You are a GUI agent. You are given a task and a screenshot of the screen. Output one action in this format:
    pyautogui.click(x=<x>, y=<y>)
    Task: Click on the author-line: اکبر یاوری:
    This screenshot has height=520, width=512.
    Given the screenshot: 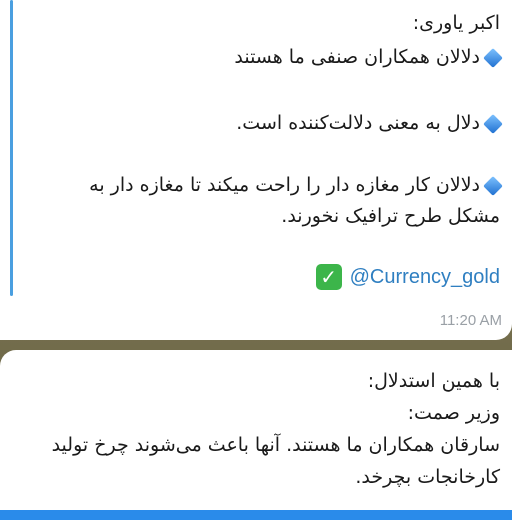 What is the action you would take?
    pyautogui.click(x=456, y=23)
    